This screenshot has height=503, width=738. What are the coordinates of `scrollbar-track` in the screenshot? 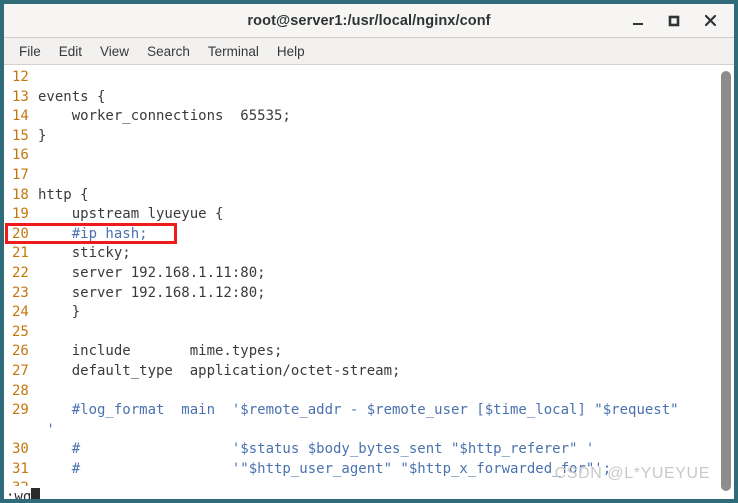 It's located at (726, 282).